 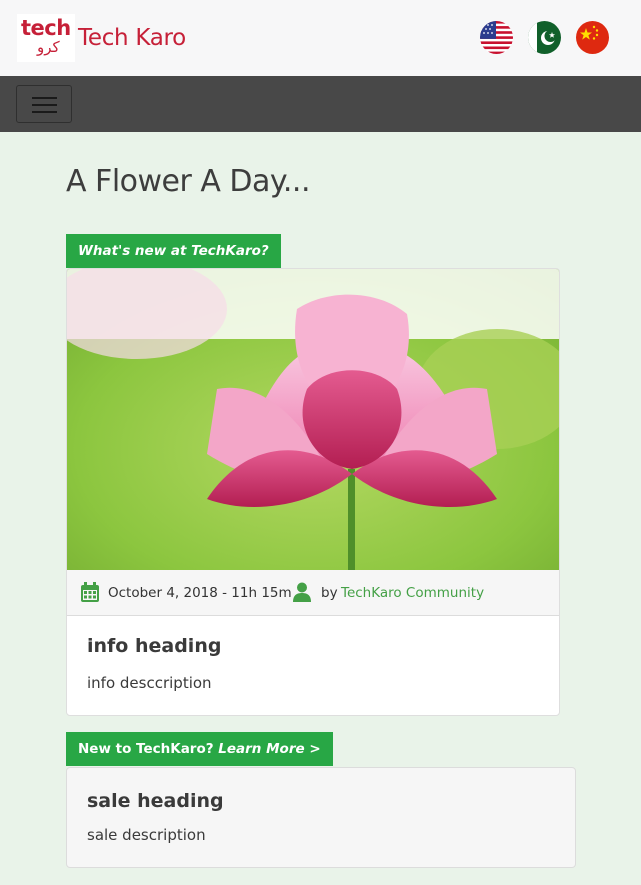 I want to click on pakistan-flag-icon, so click(x=544, y=37).